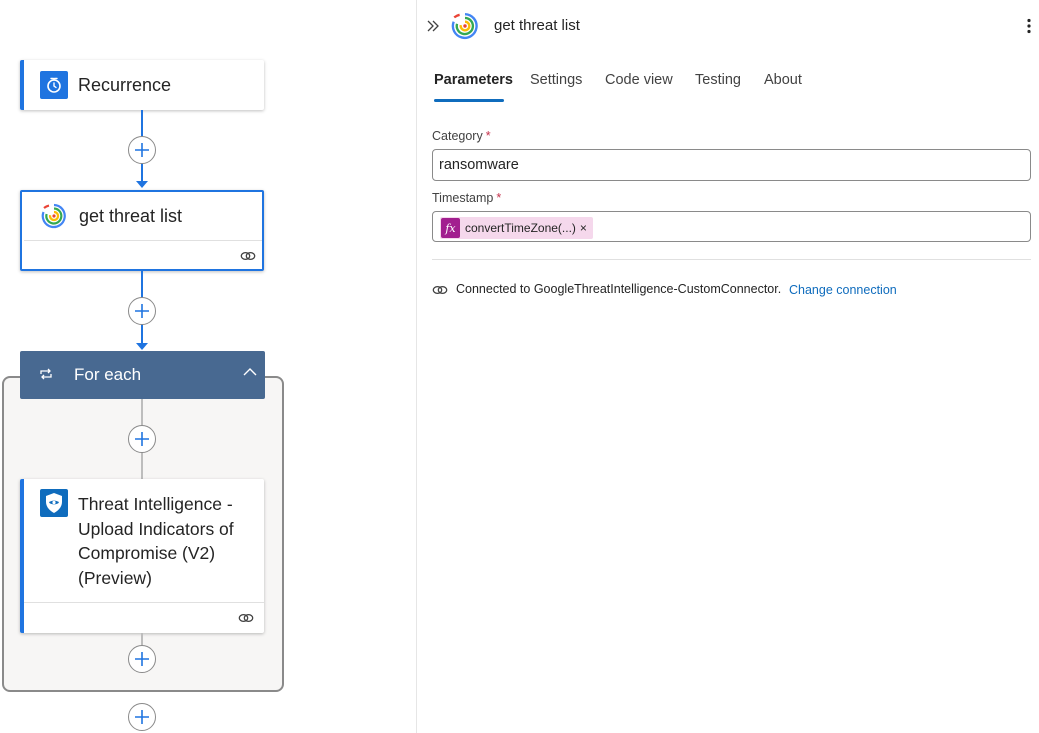 The width and height of the screenshot is (1039, 733). What do you see at coordinates (479, 165) in the screenshot?
I see `category-value: ransomware` at bounding box center [479, 165].